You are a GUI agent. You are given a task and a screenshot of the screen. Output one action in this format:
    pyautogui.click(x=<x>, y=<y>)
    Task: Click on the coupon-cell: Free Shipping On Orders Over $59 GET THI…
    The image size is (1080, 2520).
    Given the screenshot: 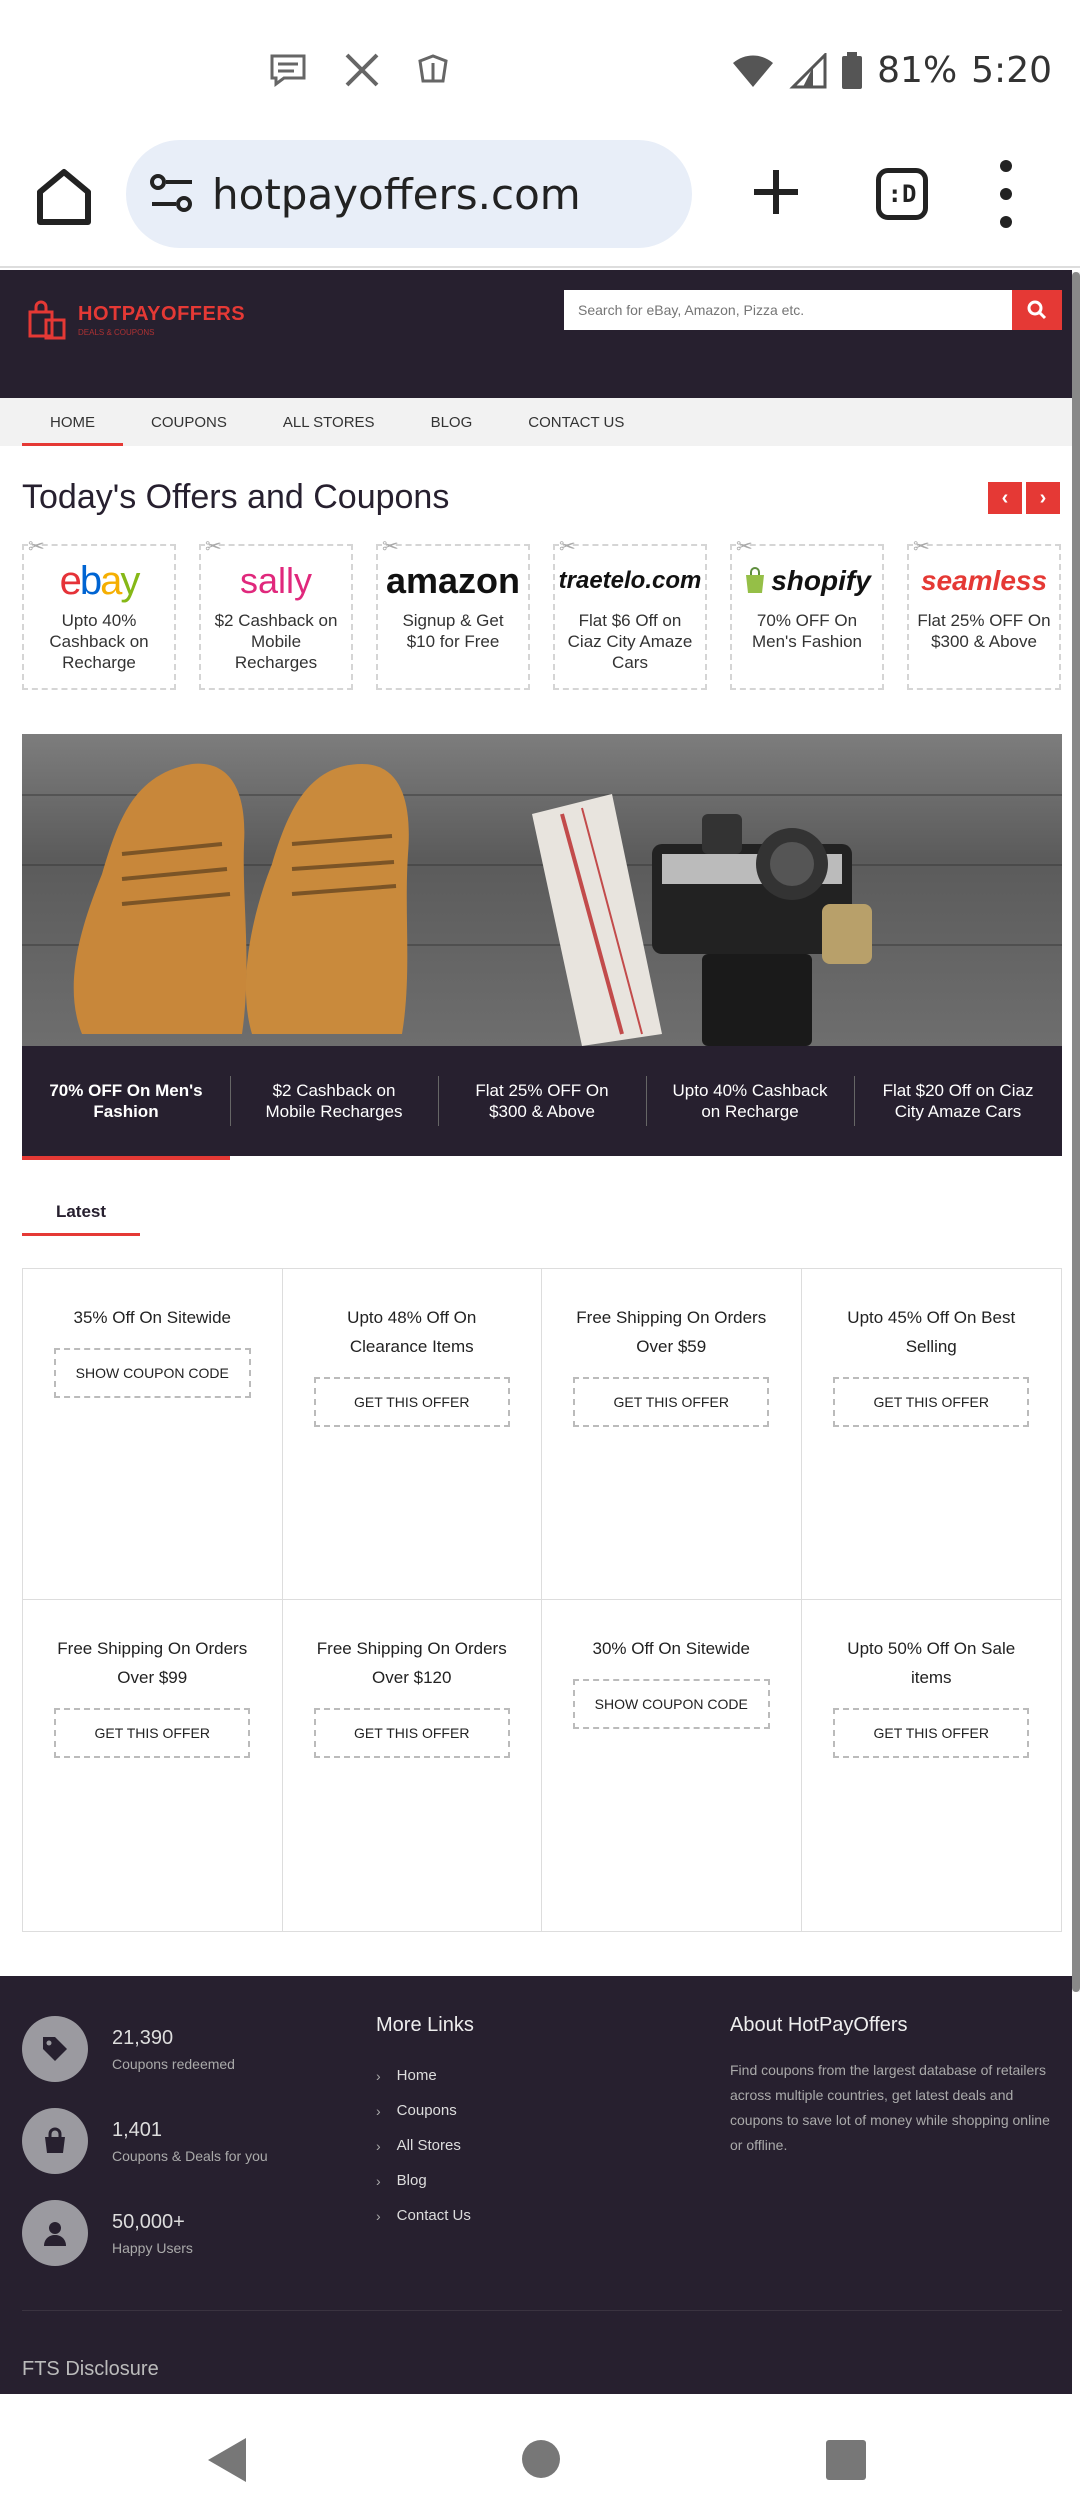 What is the action you would take?
    pyautogui.click(x=672, y=1434)
    